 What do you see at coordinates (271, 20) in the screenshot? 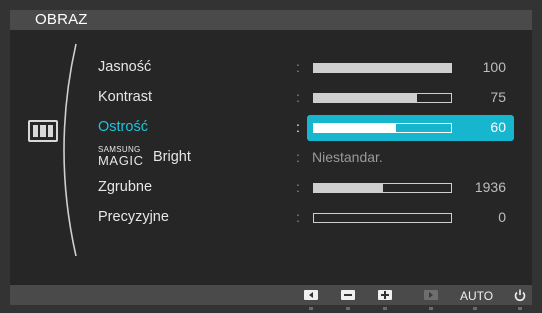
I see `title-bar: OBRAZ` at bounding box center [271, 20].